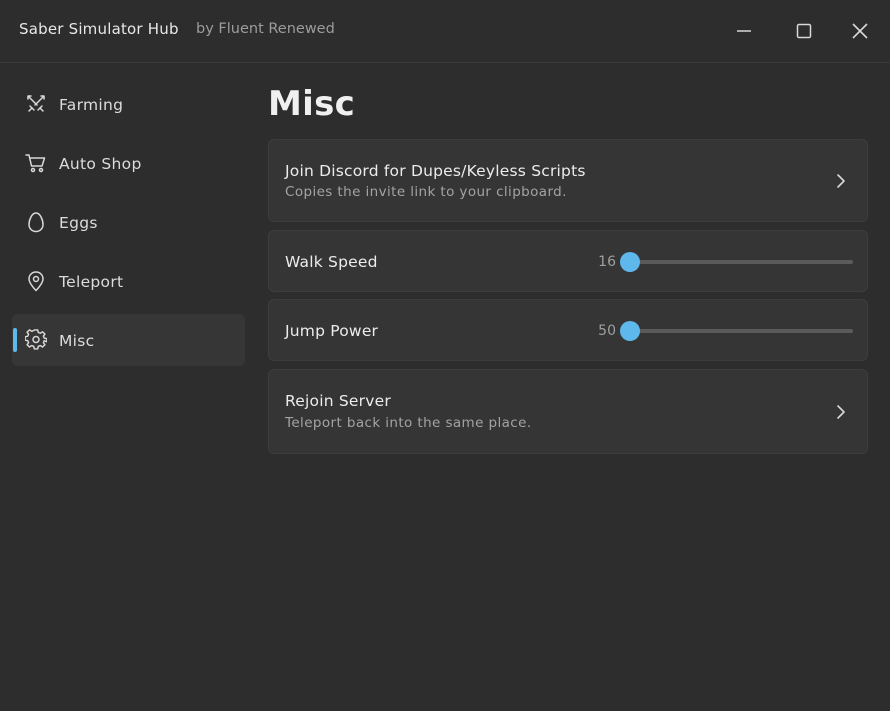 The height and width of the screenshot is (711, 890). Describe the element at coordinates (128, 104) in the screenshot. I see `sidebar-item-farming: Farming` at that location.